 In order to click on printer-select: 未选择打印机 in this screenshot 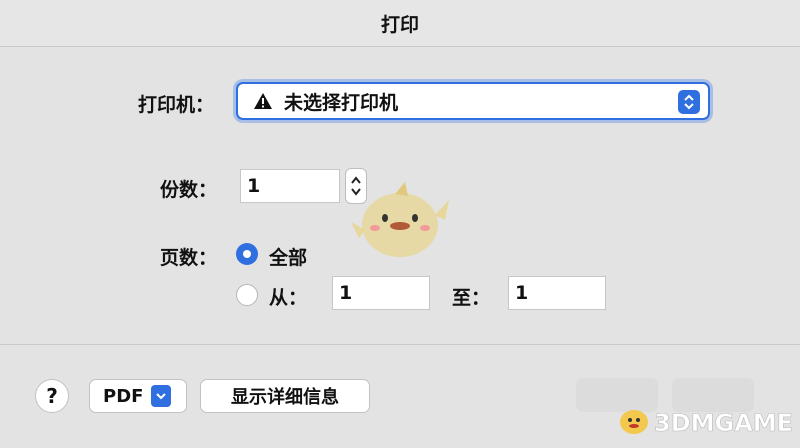, I will do `click(473, 101)`.